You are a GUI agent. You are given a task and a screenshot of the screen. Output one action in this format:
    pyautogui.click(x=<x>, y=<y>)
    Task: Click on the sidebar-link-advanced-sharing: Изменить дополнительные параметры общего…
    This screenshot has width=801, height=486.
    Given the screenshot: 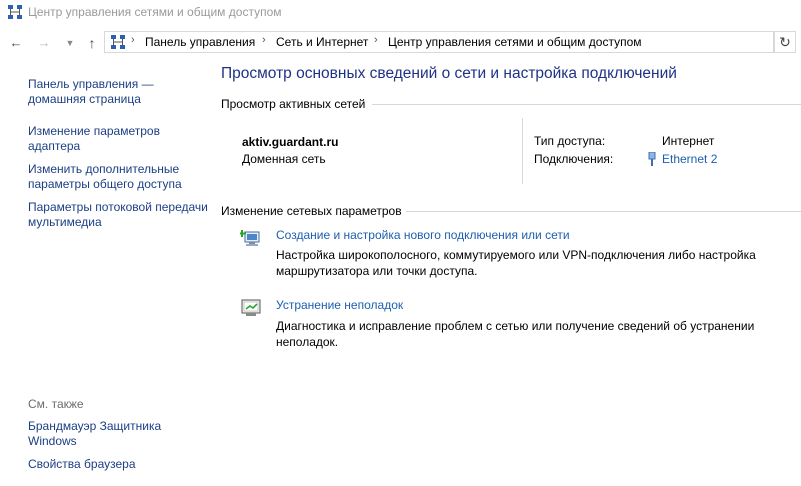 What is the action you would take?
    pyautogui.click(x=118, y=177)
    